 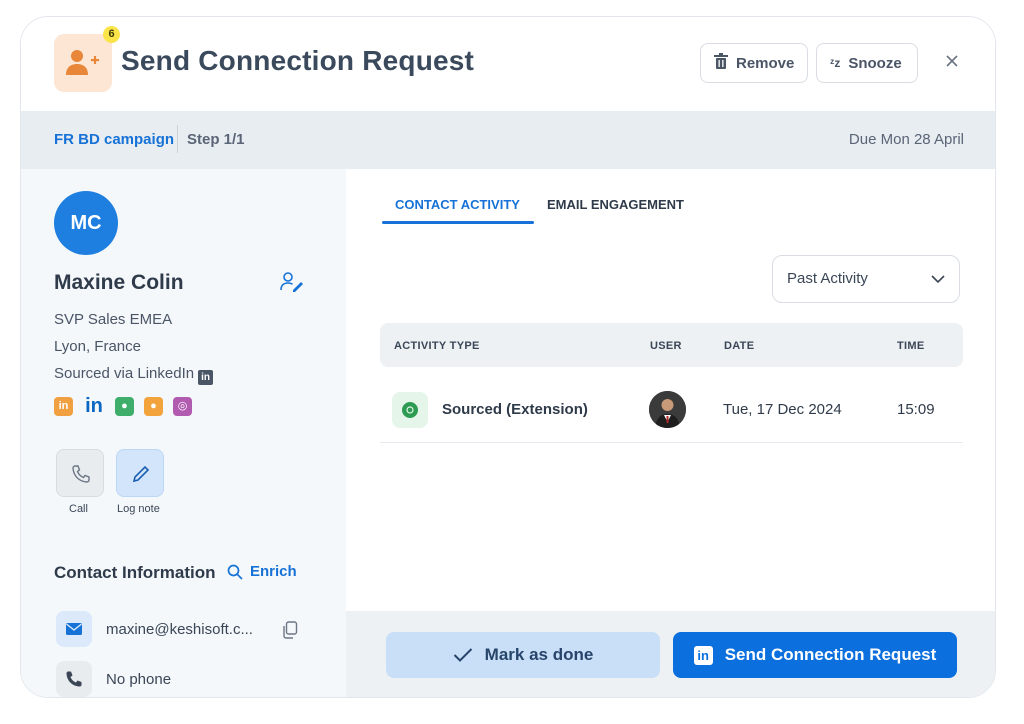 I want to click on search-icon, so click(x=235, y=572).